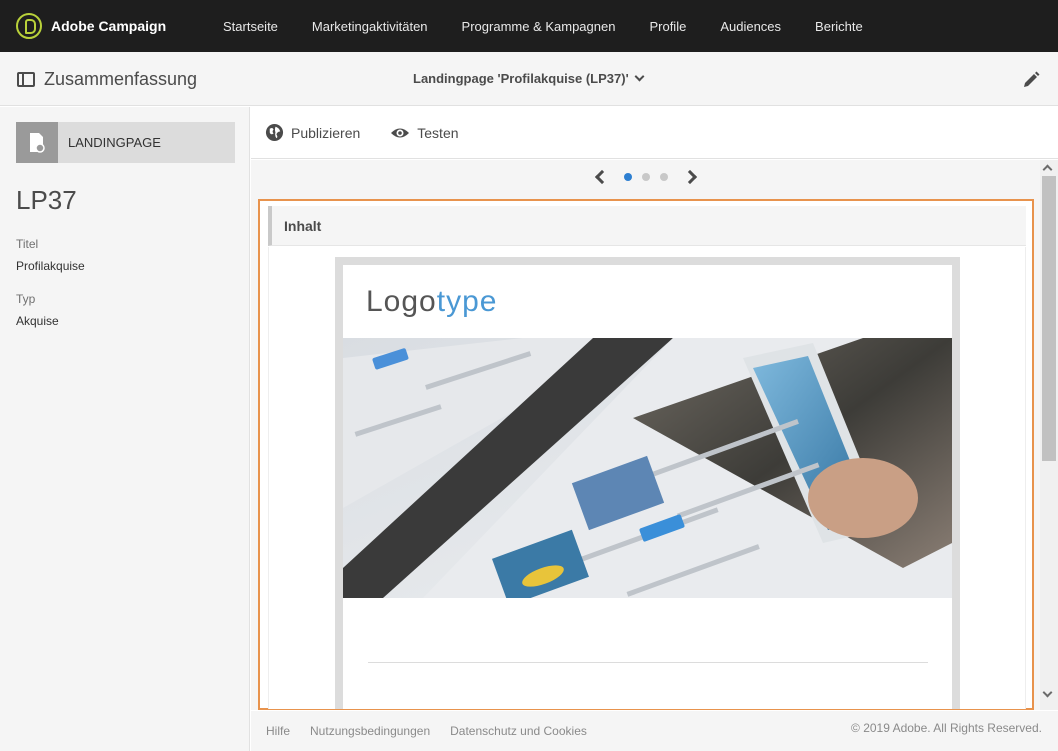  Describe the element at coordinates (274, 132) in the screenshot. I see `globe-icon` at that location.